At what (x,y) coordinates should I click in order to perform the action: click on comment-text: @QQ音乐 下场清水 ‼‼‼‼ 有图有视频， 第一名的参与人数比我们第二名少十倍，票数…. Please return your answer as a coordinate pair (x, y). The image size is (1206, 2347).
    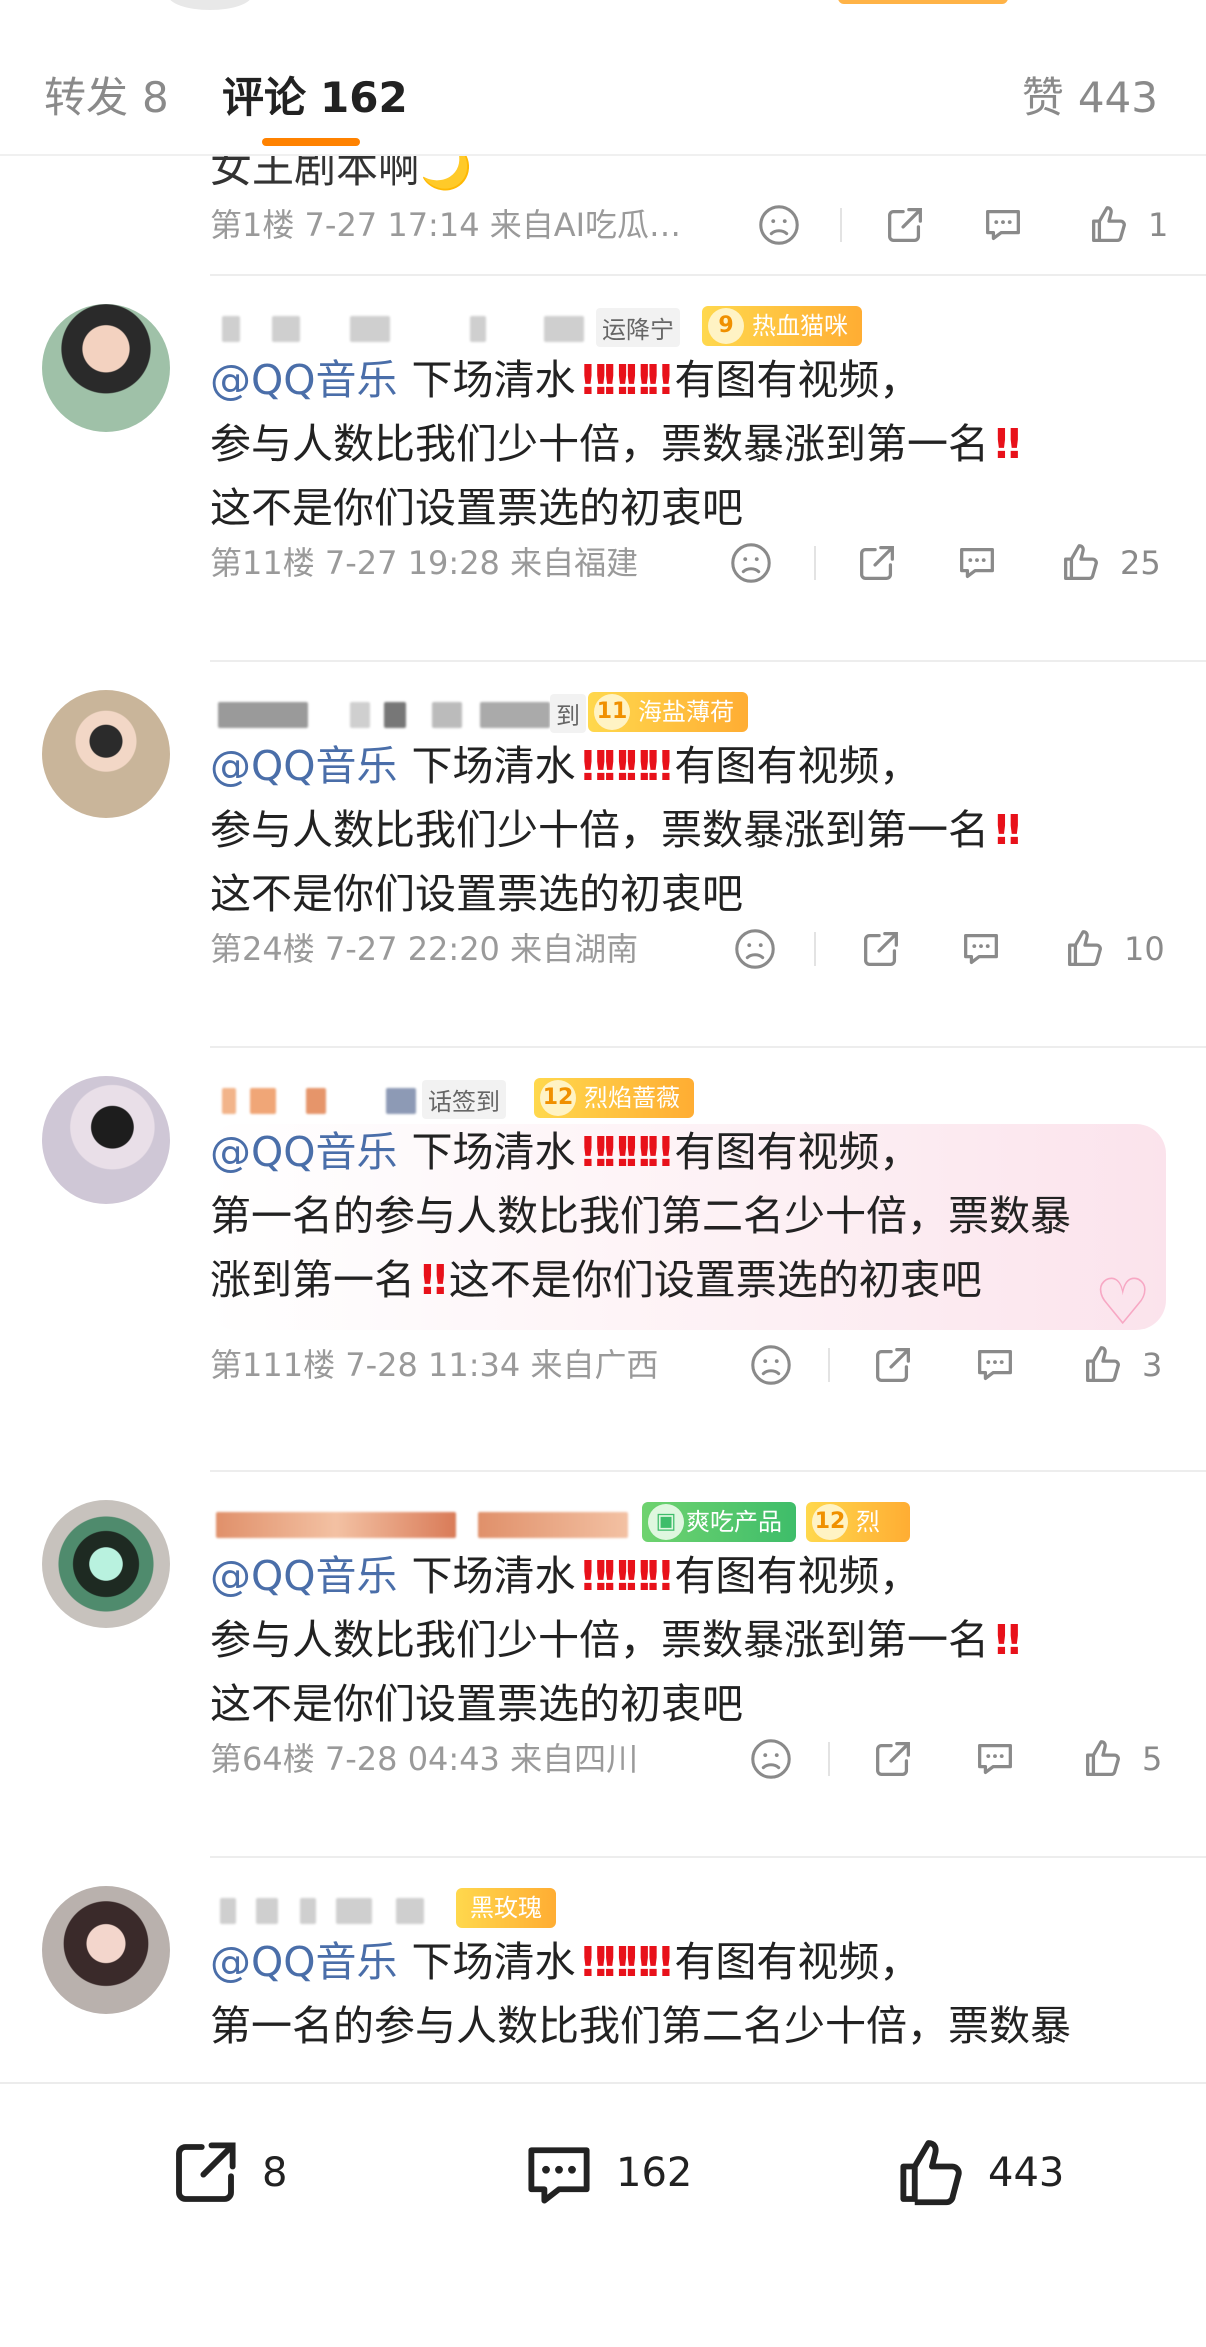
    Looking at the image, I should click on (680, 1216).